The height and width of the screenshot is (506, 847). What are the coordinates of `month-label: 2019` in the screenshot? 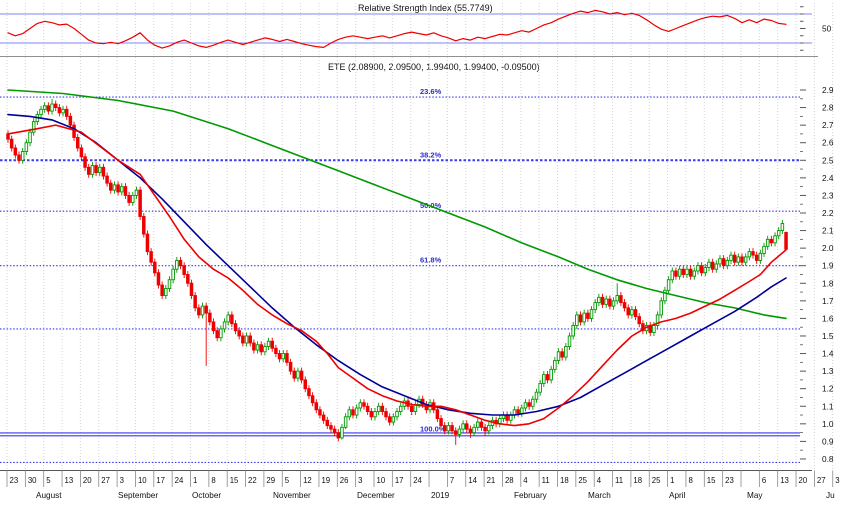 It's located at (440, 495).